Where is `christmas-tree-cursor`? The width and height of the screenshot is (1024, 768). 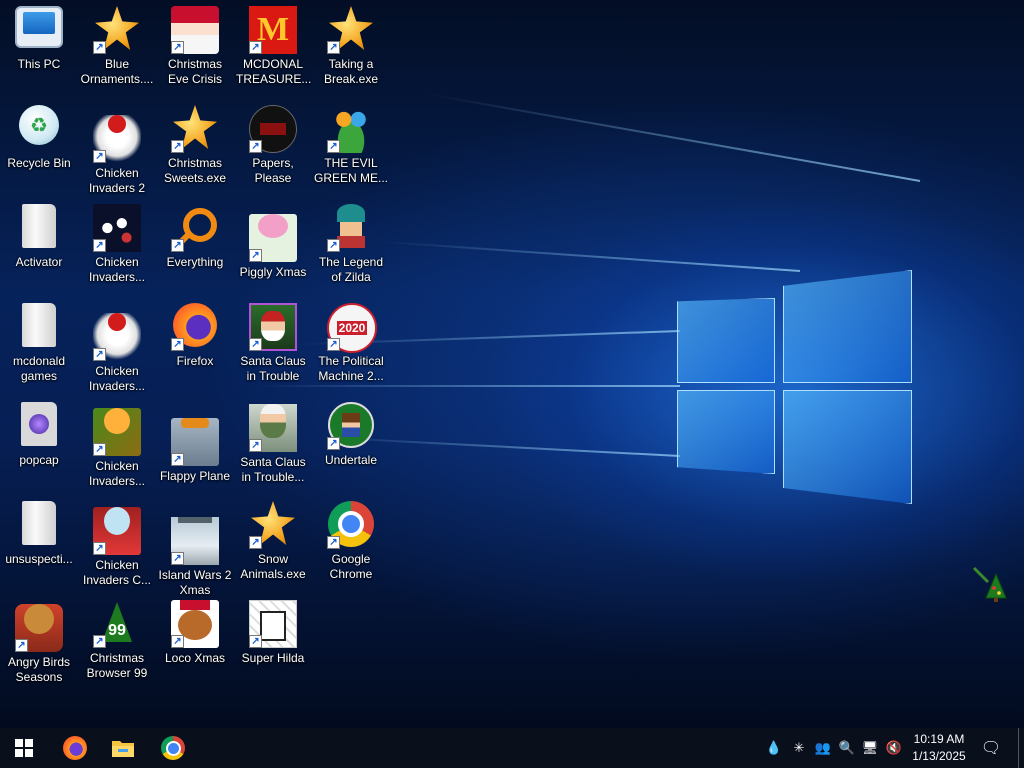 christmas-tree-cursor is located at coordinates (990, 584).